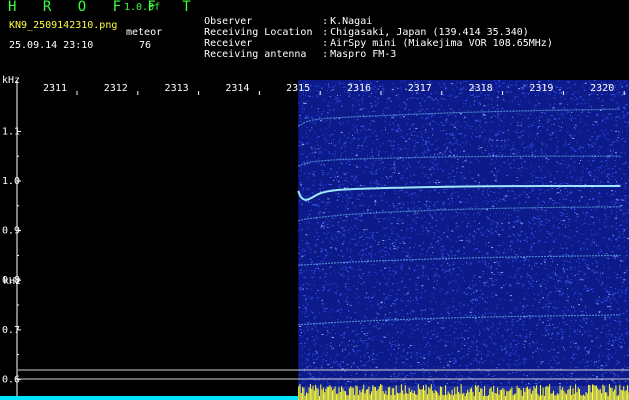 This screenshot has width=629, height=400. I want to click on x-tick-label: 2313, so click(177, 88).